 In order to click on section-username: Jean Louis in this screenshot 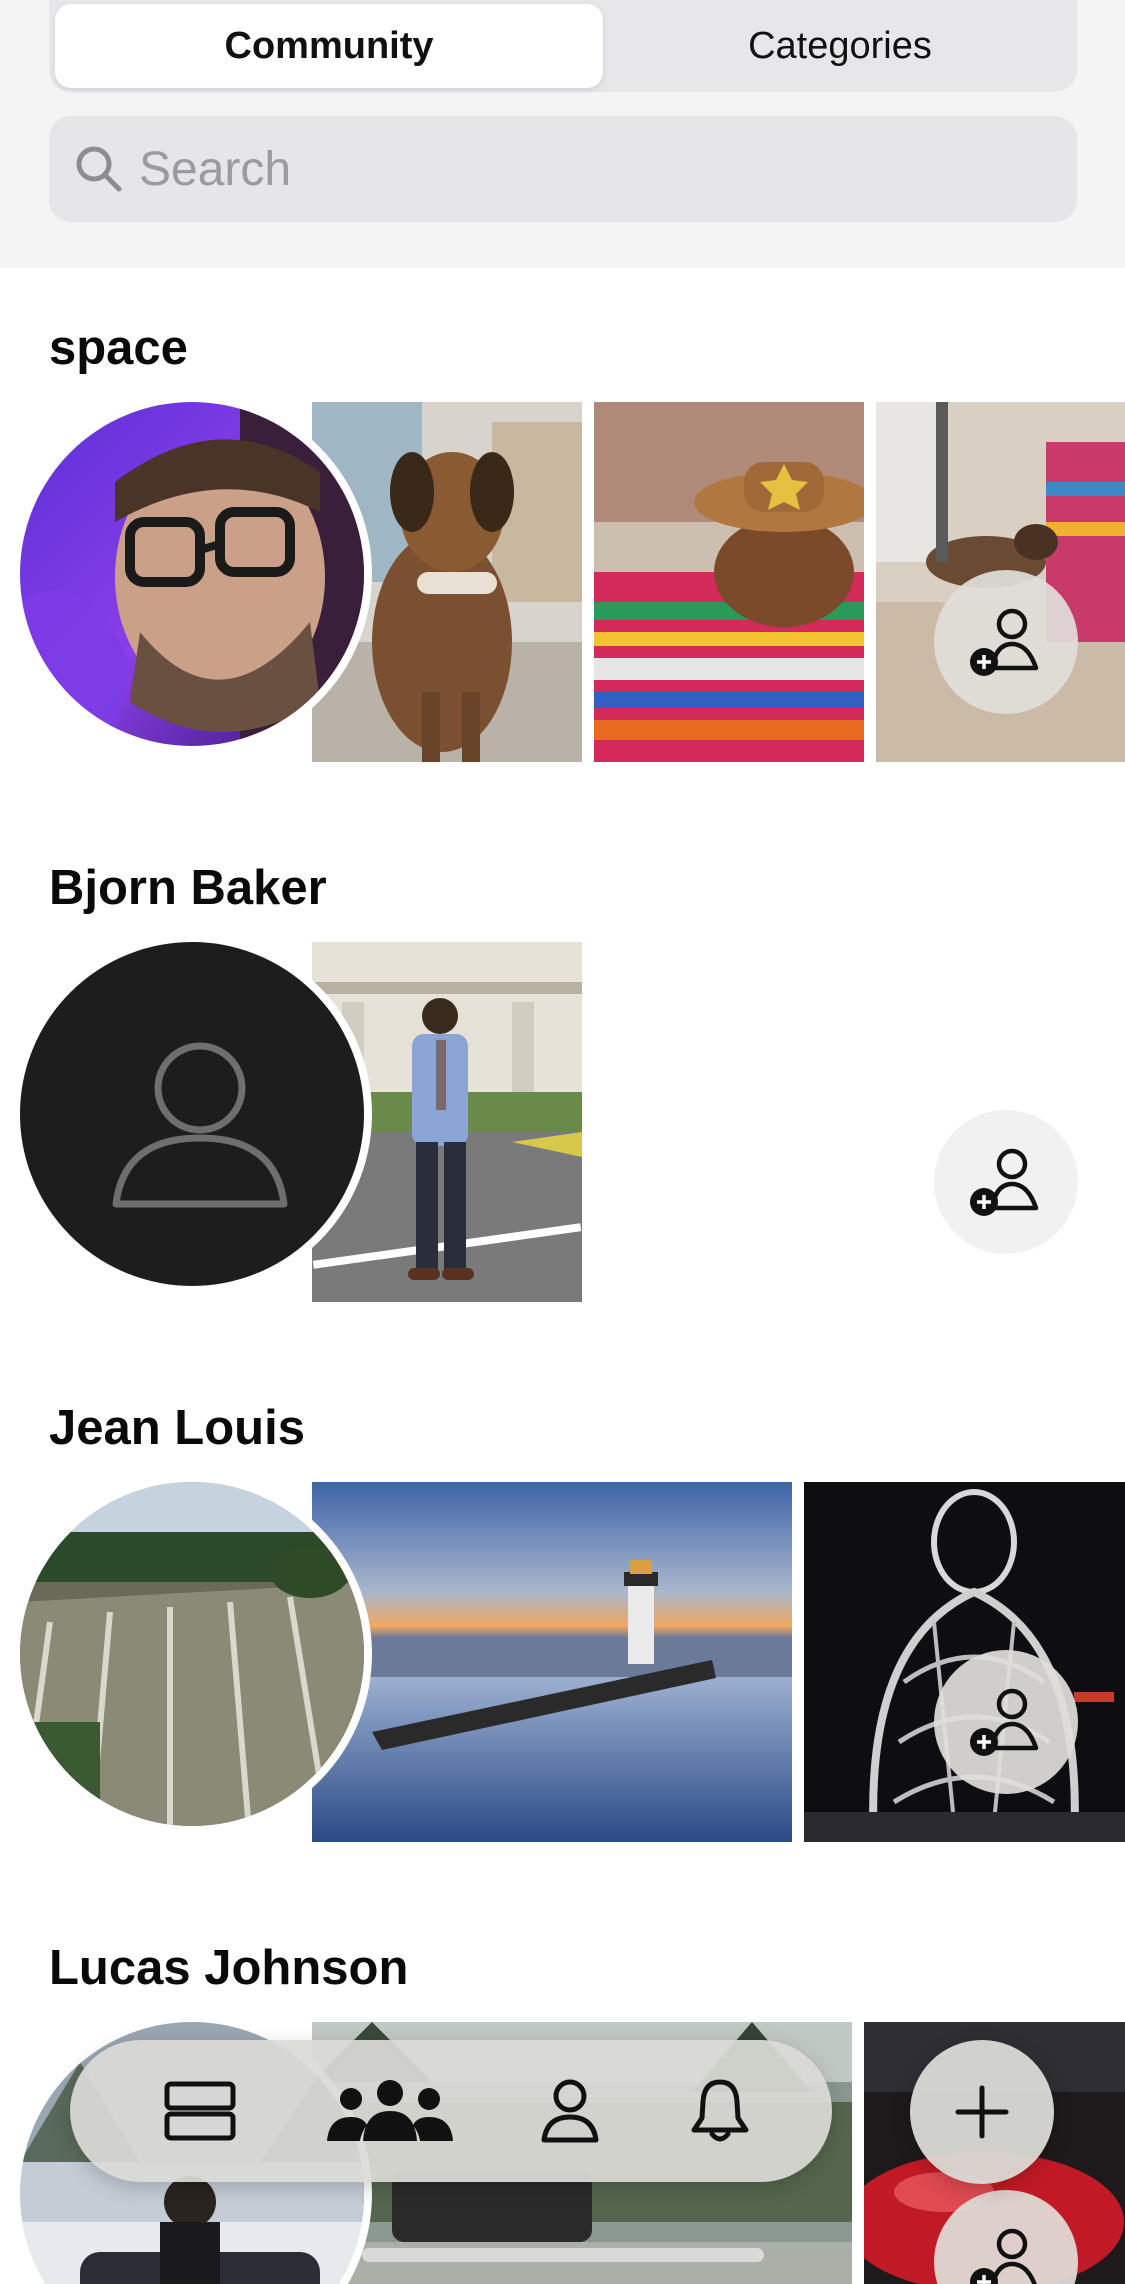, I will do `click(177, 1428)`.